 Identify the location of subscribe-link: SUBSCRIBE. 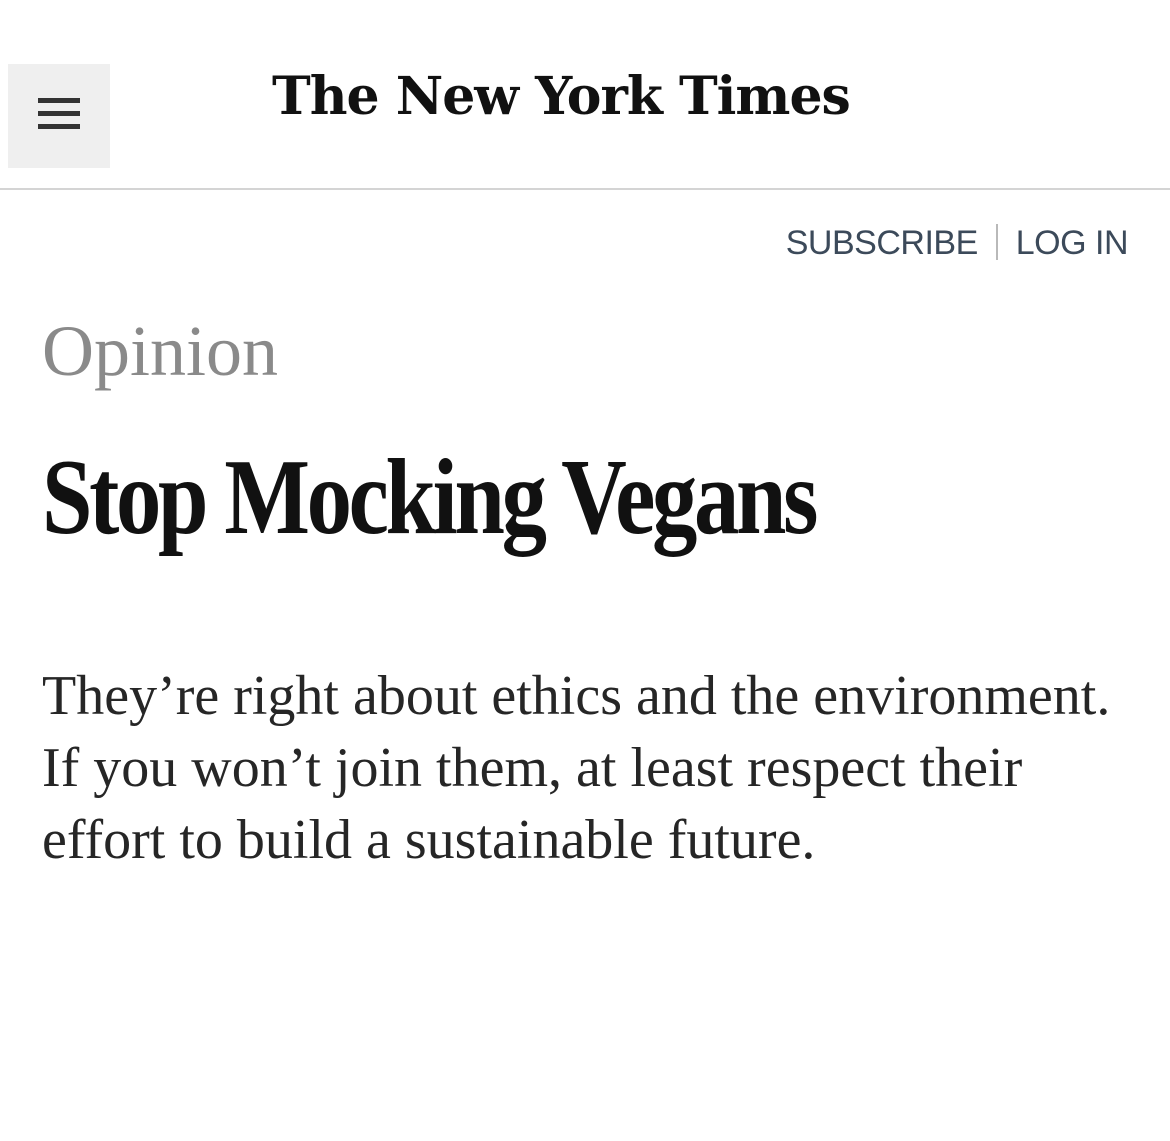
(882, 243).